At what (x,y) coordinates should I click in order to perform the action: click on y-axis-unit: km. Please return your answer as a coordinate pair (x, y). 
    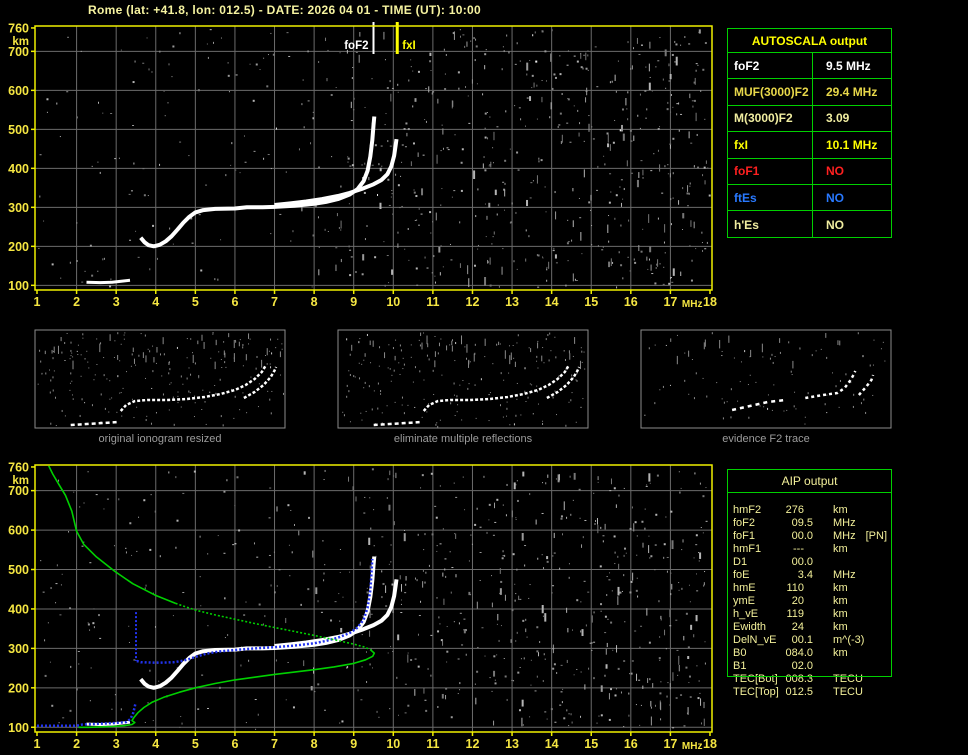
    Looking at the image, I should click on (20, 42).